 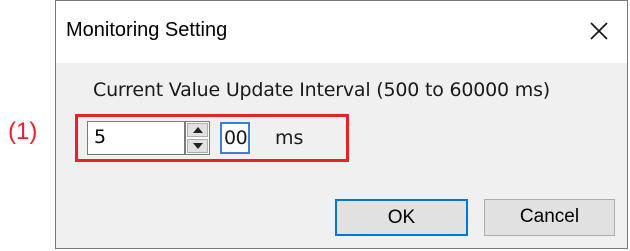 I want to click on interval-spinner, so click(x=197, y=138).